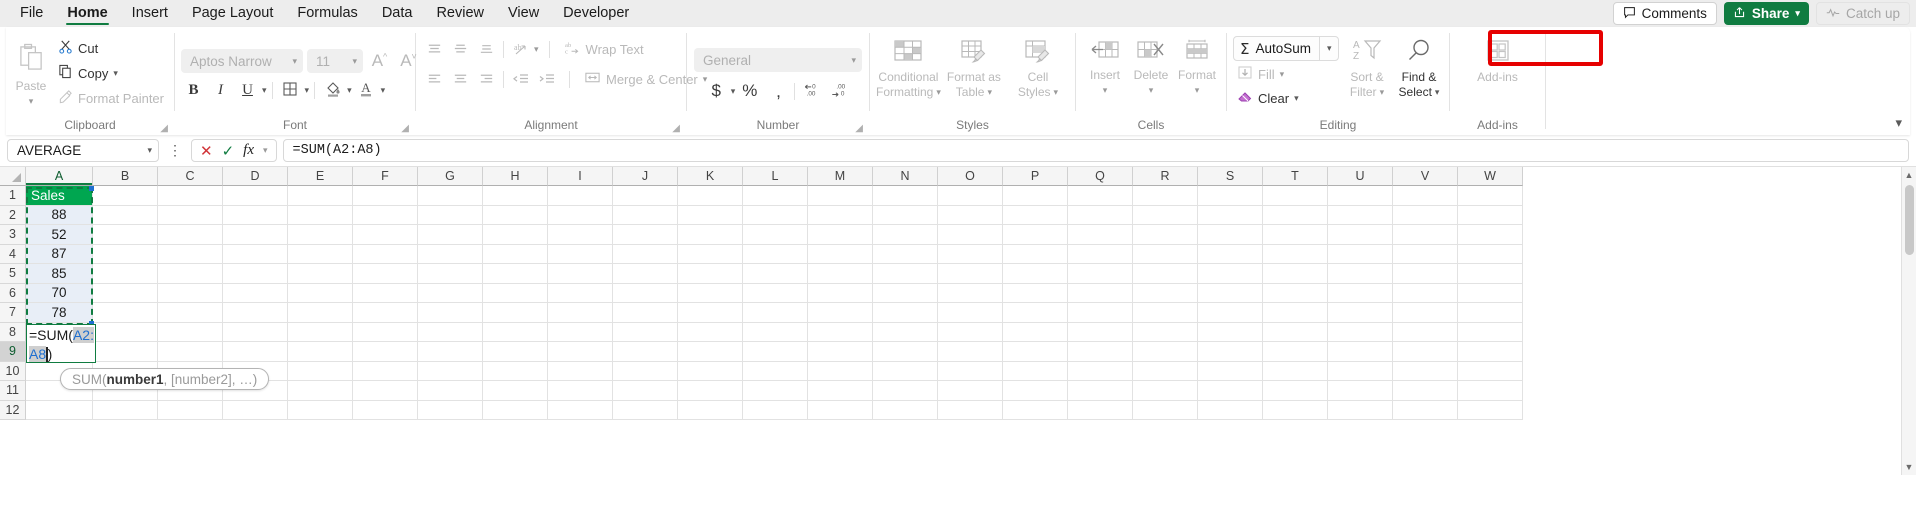 This screenshot has width=1916, height=515. What do you see at coordinates (13, 235) in the screenshot?
I see `row-header: 3` at bounding box center [13, 235].